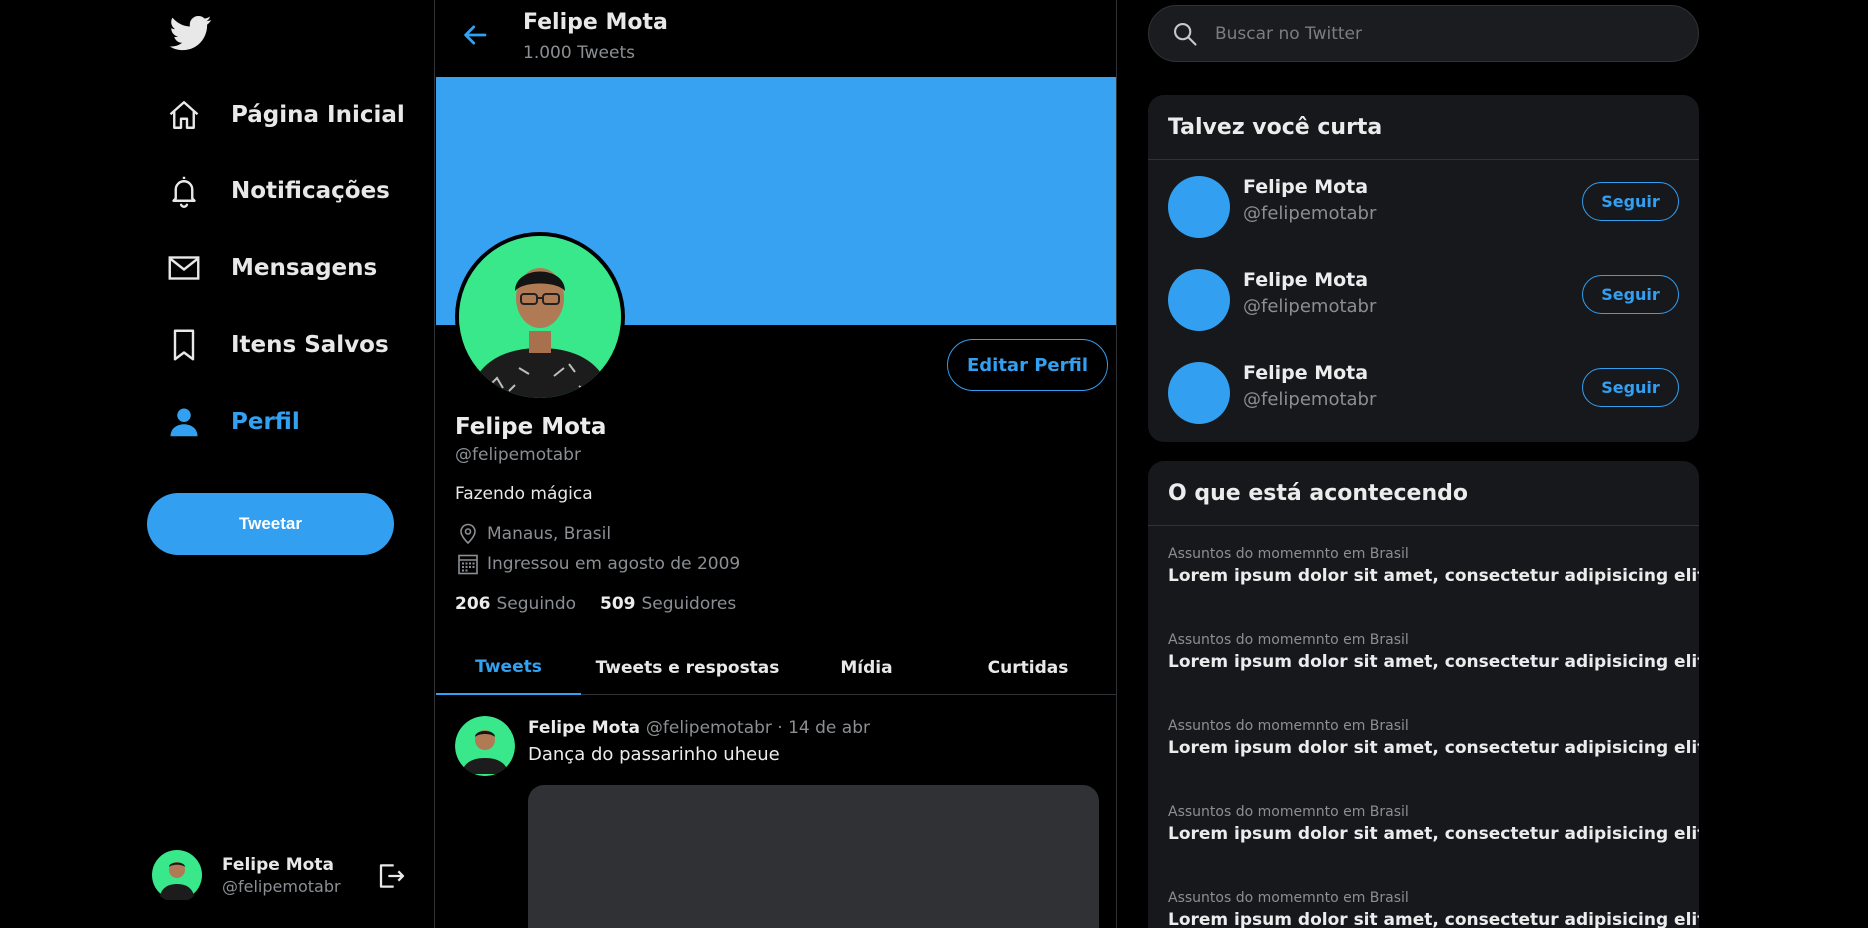  What do you see at coordinates (1423, 493) in the screenshot?
I see `trends-title: O que está acontecendo` at bounding box center [1423, 493].